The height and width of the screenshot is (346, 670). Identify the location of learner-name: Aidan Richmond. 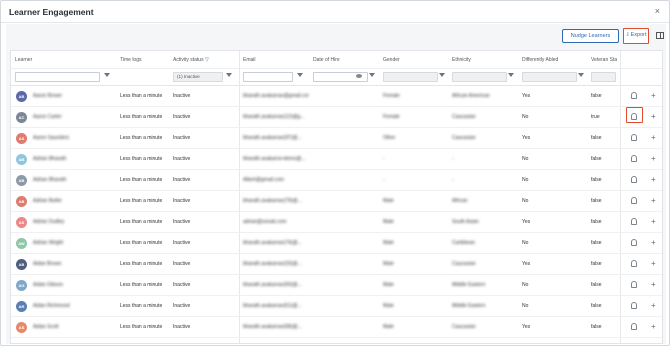
(71, 306).